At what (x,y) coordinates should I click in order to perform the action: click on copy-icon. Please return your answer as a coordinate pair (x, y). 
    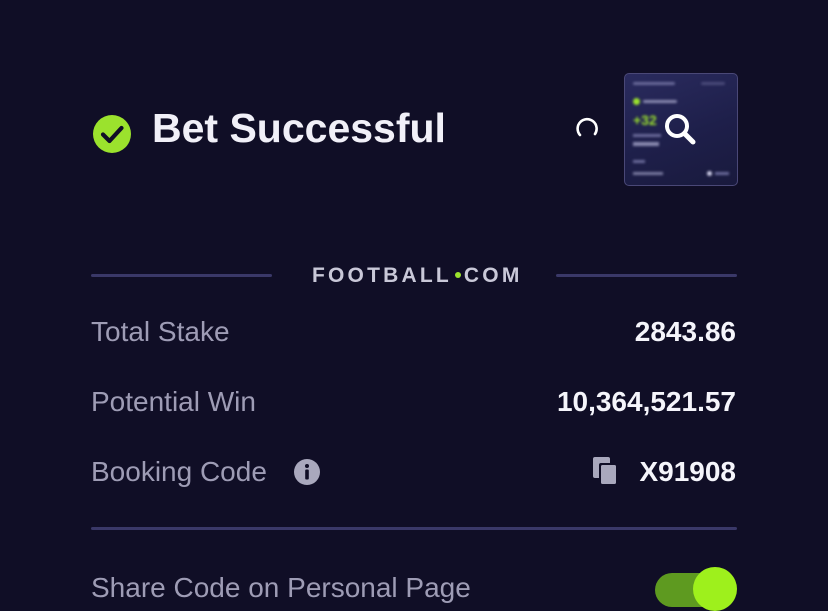
    Looking at the image, I should click on (605, 471).